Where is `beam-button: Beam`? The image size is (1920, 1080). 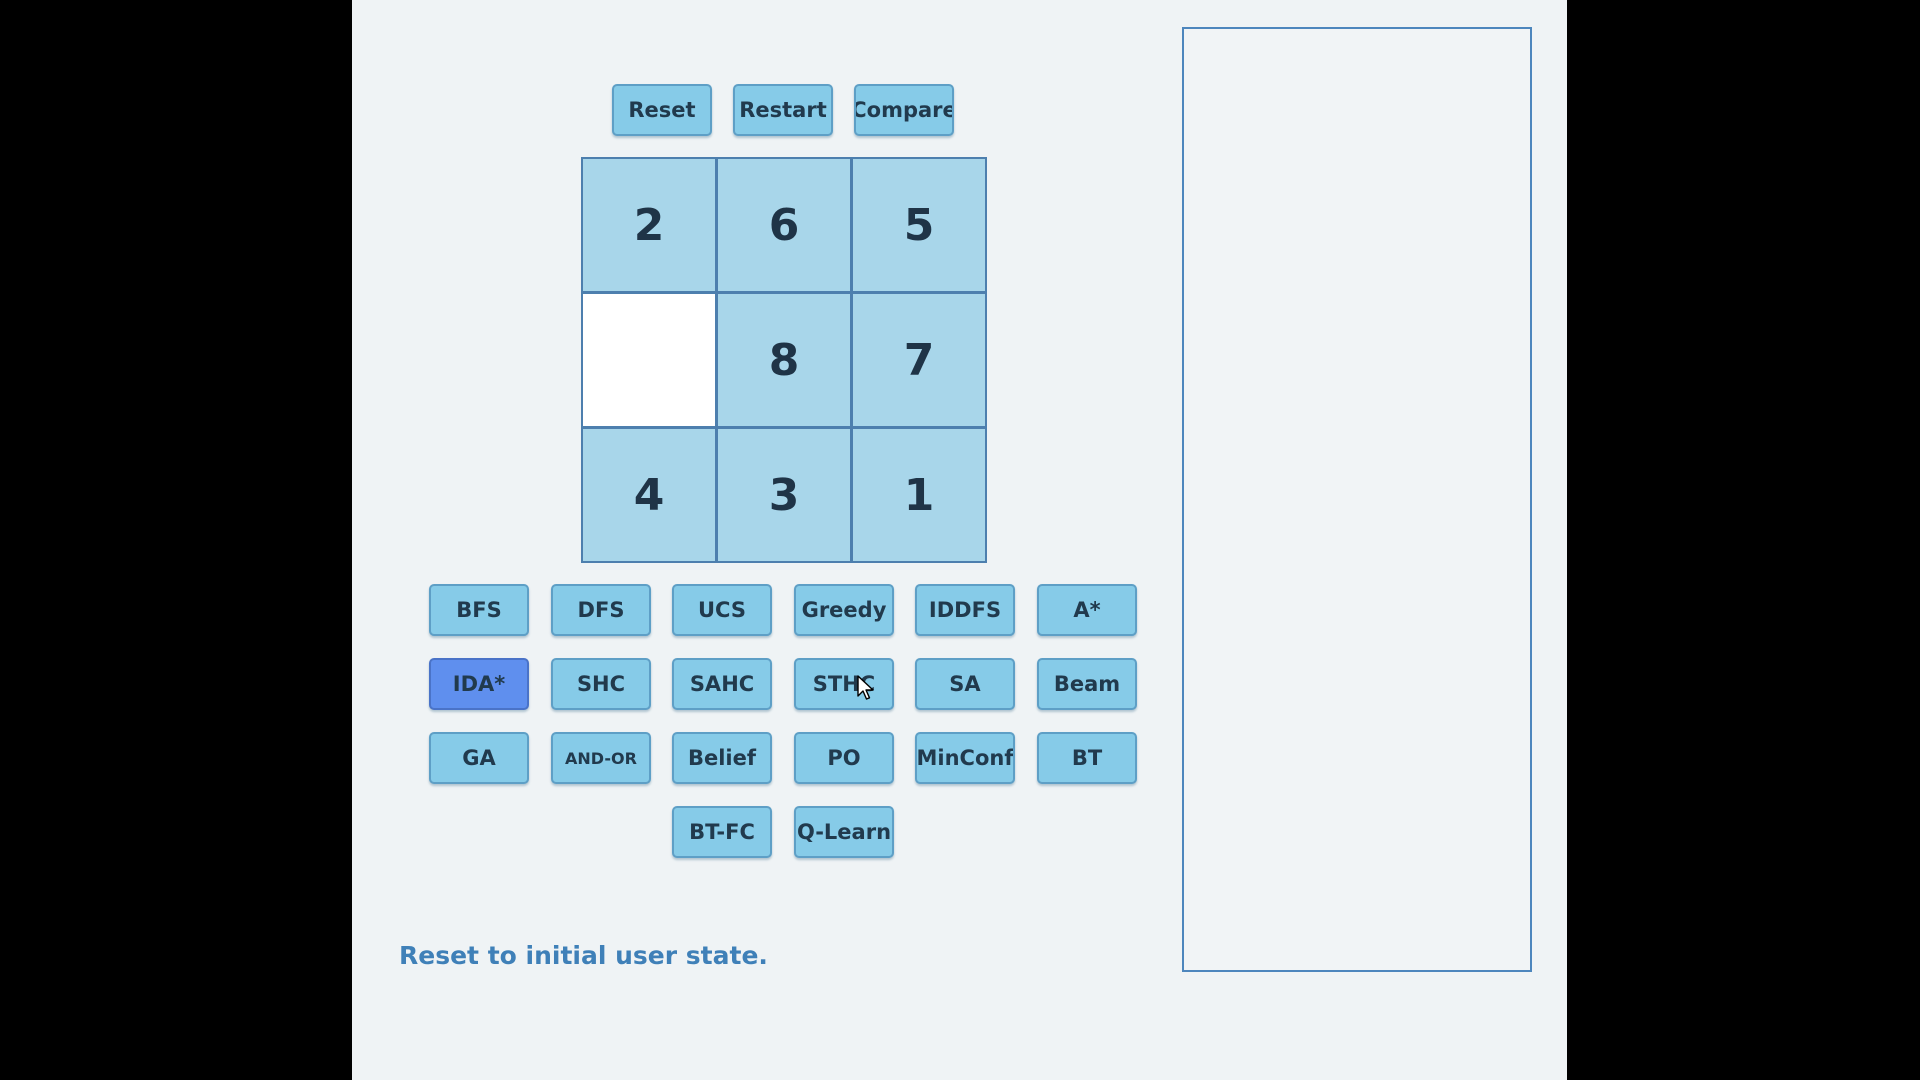 beam-button: Beam is located at coordinates (1087, 684).